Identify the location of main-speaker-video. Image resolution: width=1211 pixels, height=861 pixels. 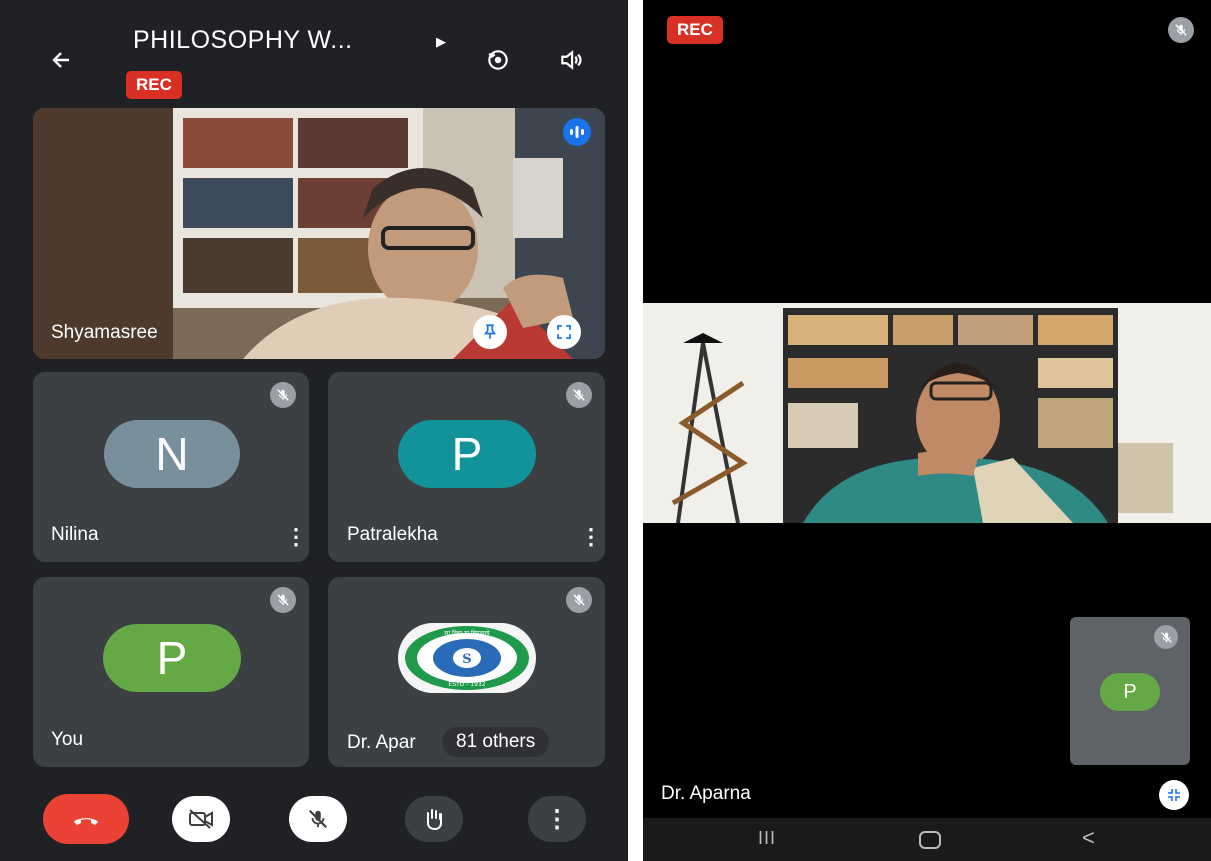
(927, 413).